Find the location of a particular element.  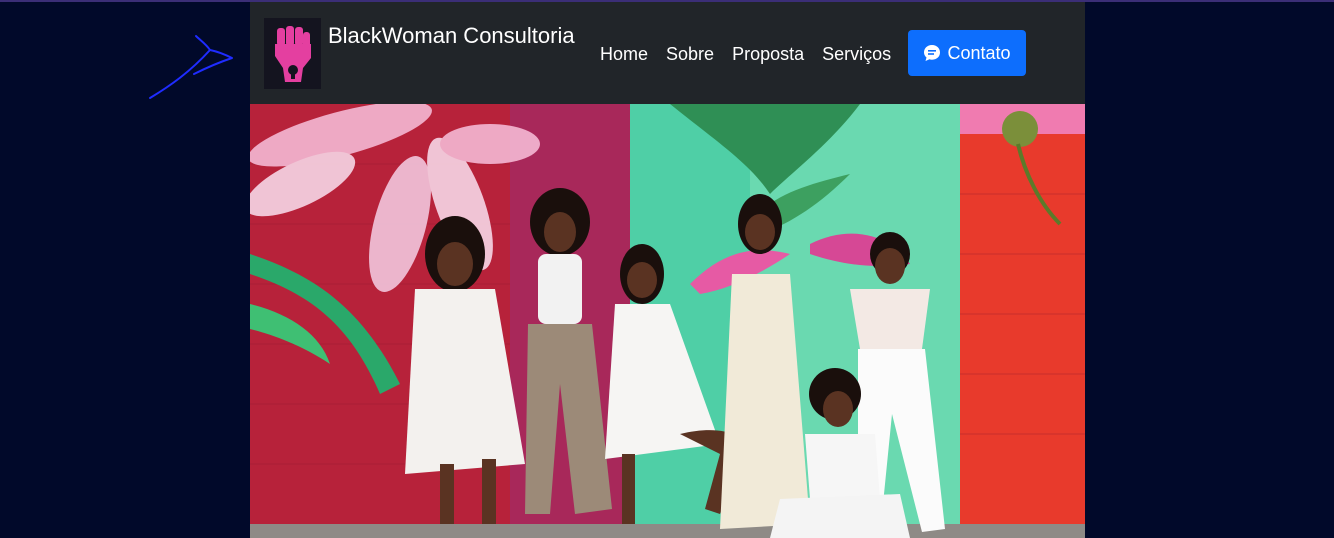

contact-button-label: Contato is located at coordinates (979, 52).